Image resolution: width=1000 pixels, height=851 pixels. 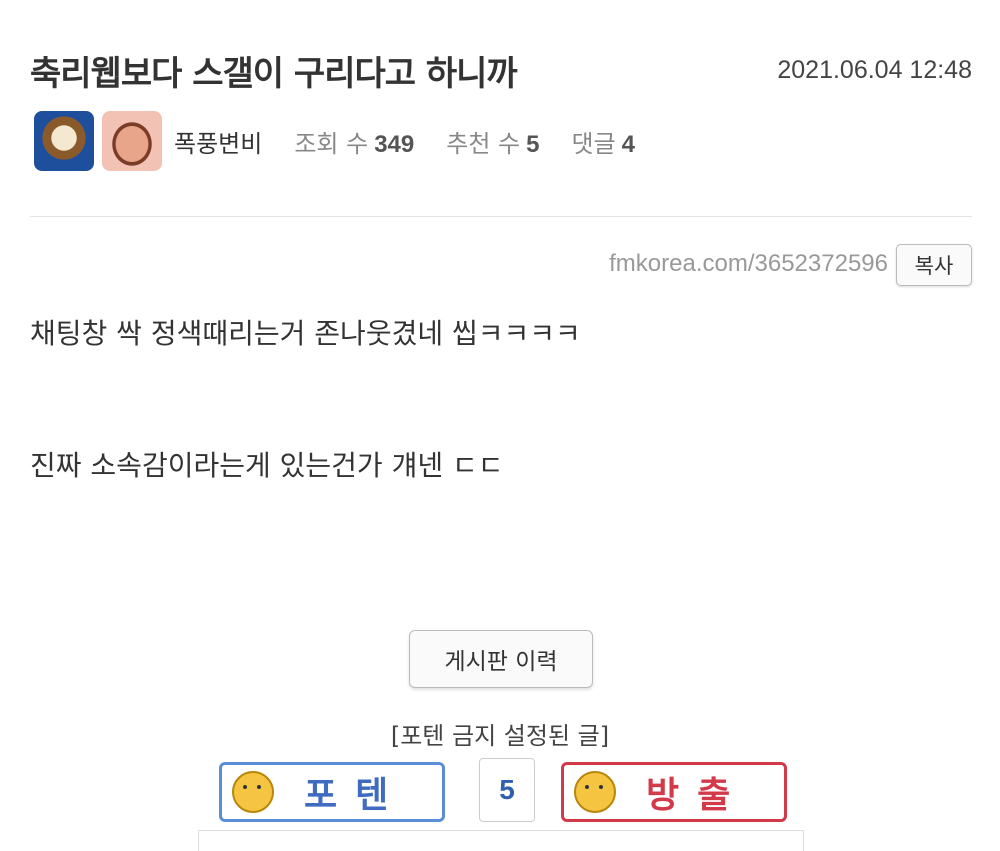 What do you see at coordinates (500, 736) in the screenshot?
I see `potten-ban-notice: [포텐 금지 설정된 글]` at bounding box center [500, 736].